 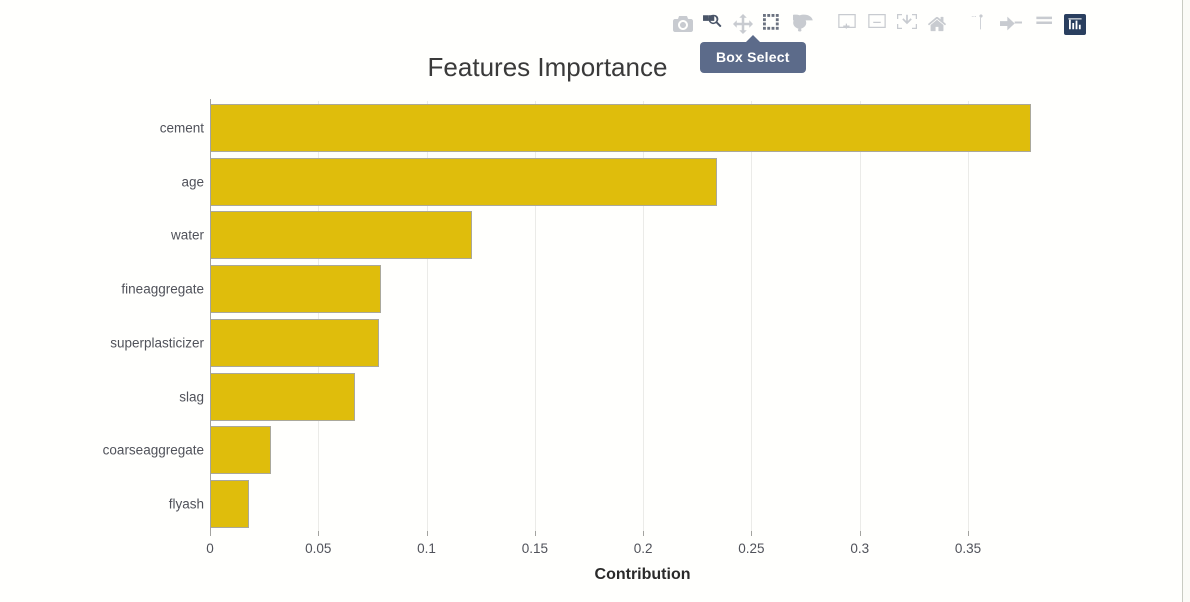 I want to click on modebar-tooltip: Box Select, so click(x=753, y=54).